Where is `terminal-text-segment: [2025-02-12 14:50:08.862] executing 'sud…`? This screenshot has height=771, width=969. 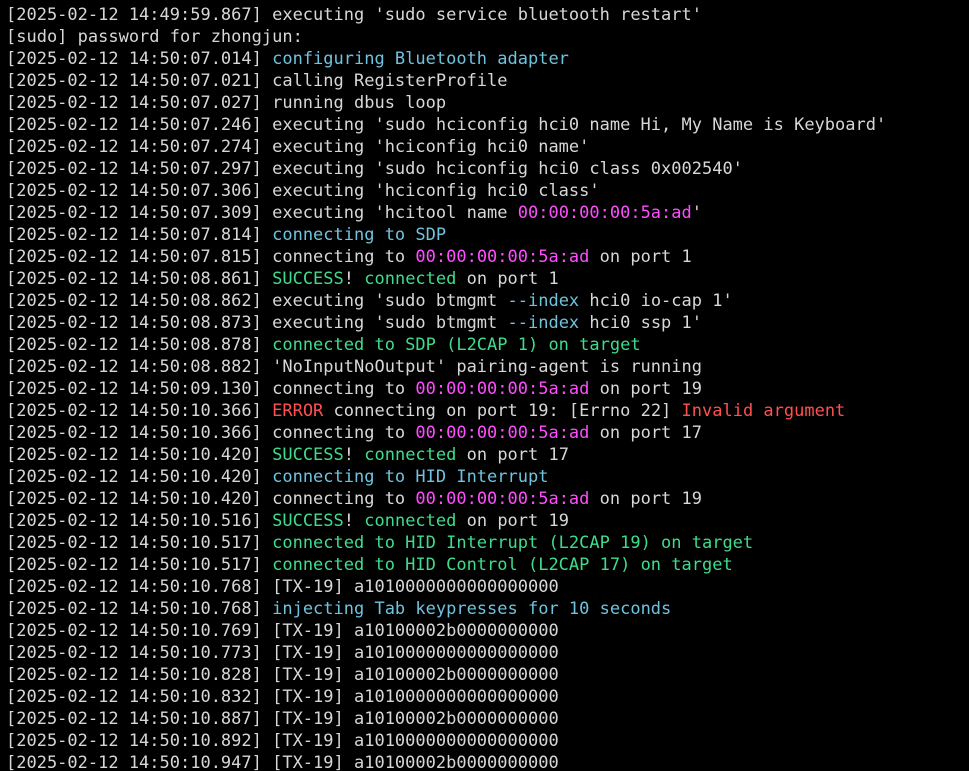 terminal-text-segment: [2025-02-12 14:50:08.862] executing 'sud… is located at coordinates (257, 301).